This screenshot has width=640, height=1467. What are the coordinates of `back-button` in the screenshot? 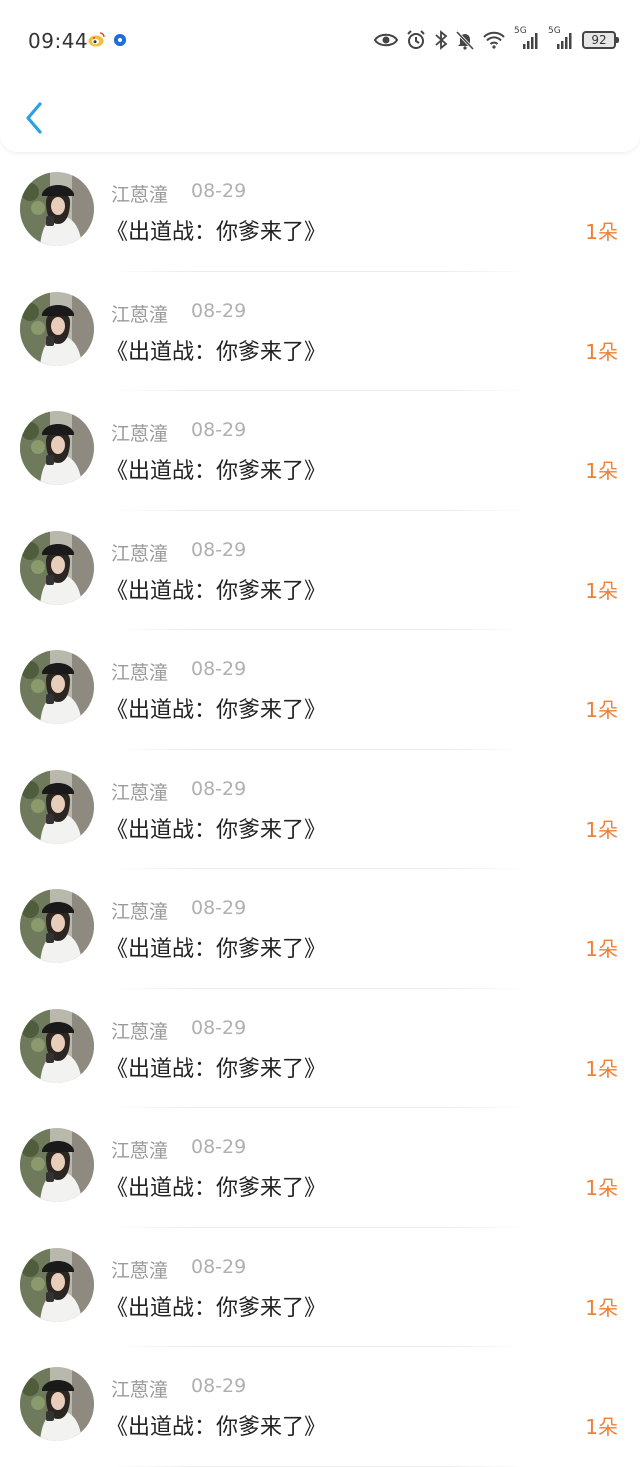 It's located at (36, 118).